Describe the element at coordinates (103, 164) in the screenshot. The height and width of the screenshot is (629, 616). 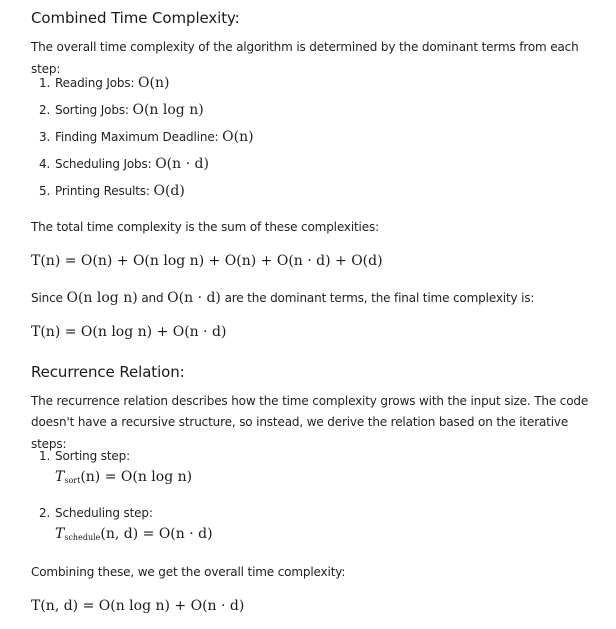
I see `step-label: Scheduling Jobs:` at that location.